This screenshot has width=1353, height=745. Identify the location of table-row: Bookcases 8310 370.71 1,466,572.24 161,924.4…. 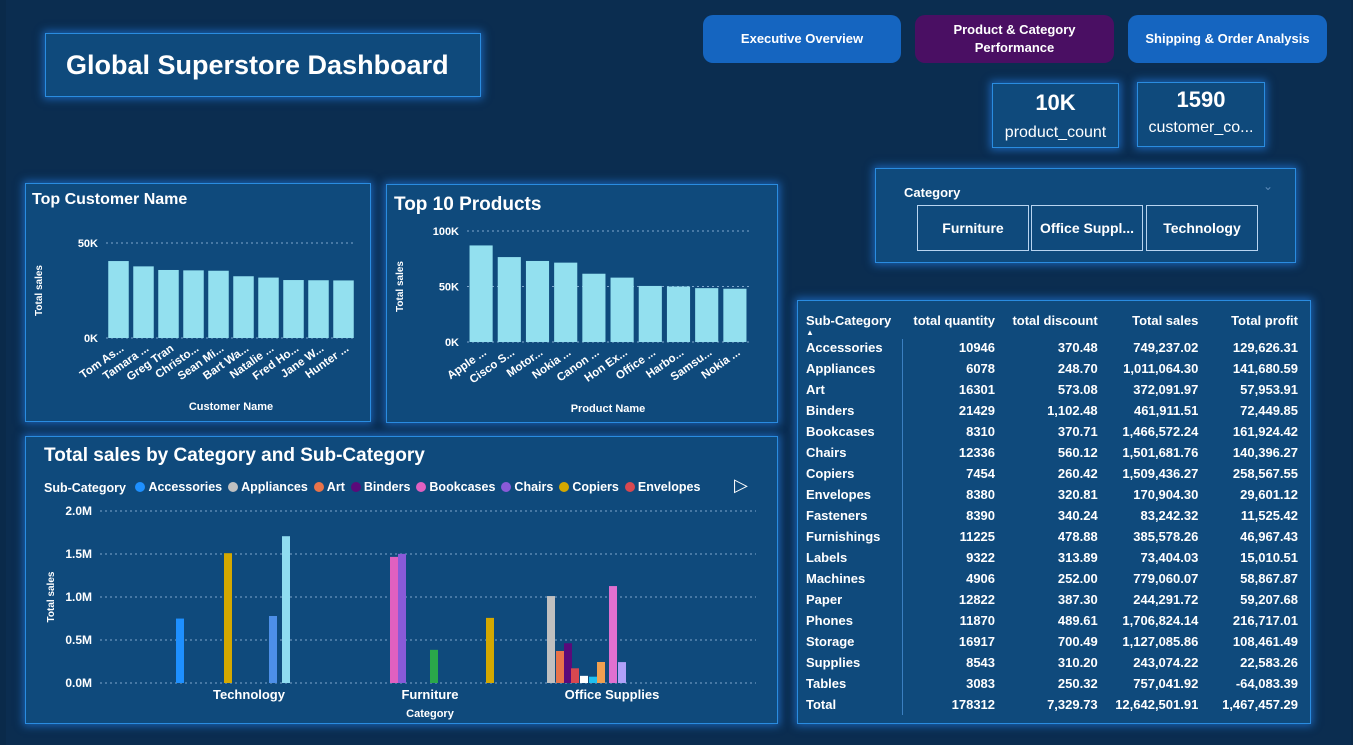
(1050, 431).